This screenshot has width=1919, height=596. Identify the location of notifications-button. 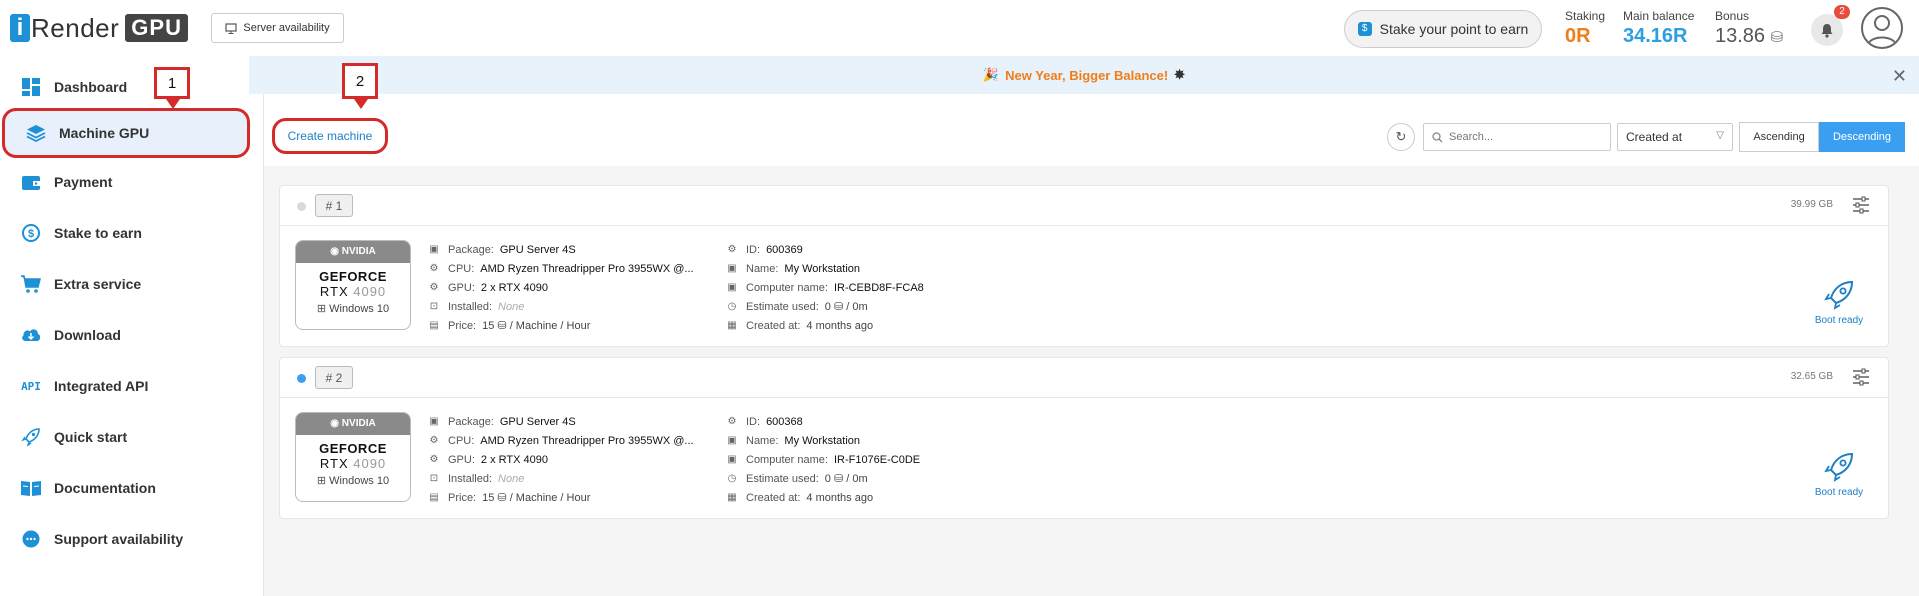
(1827, 30).